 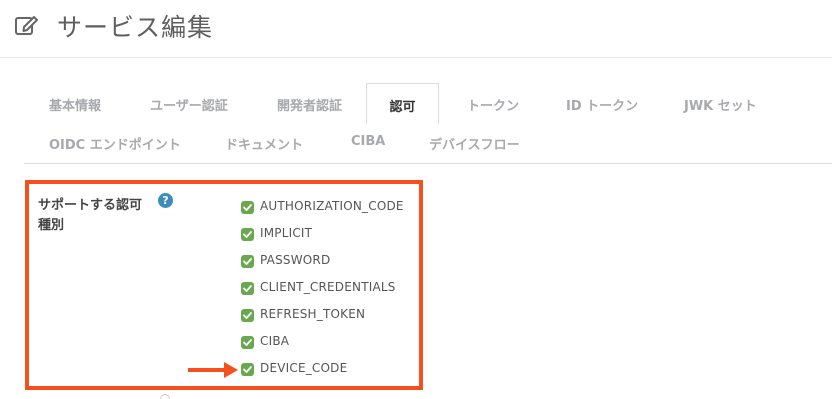 What do you see at coordinates (328, 287) in the screenshot?
I see `grant-label: CLIENT_CREDENTIALS` at bounding box center [328, 287].